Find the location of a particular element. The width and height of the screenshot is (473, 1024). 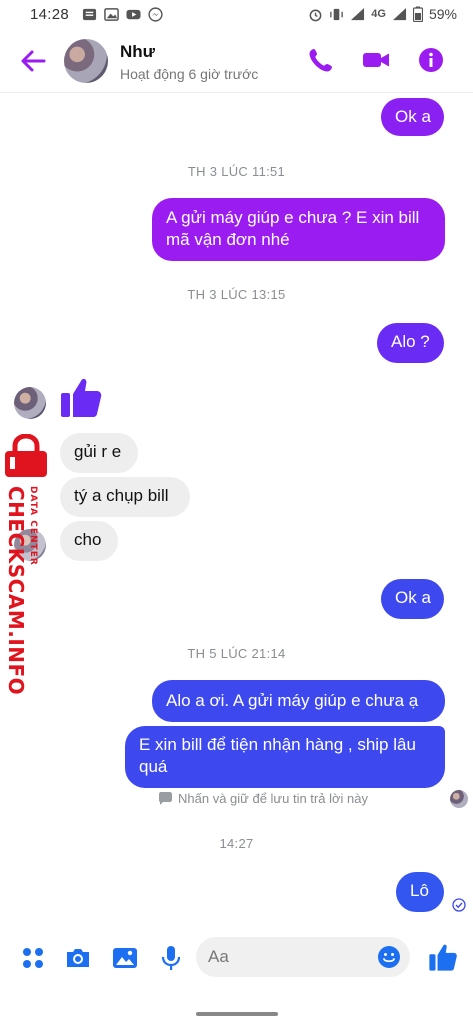

info-icon is located at coordinates (431, 60).